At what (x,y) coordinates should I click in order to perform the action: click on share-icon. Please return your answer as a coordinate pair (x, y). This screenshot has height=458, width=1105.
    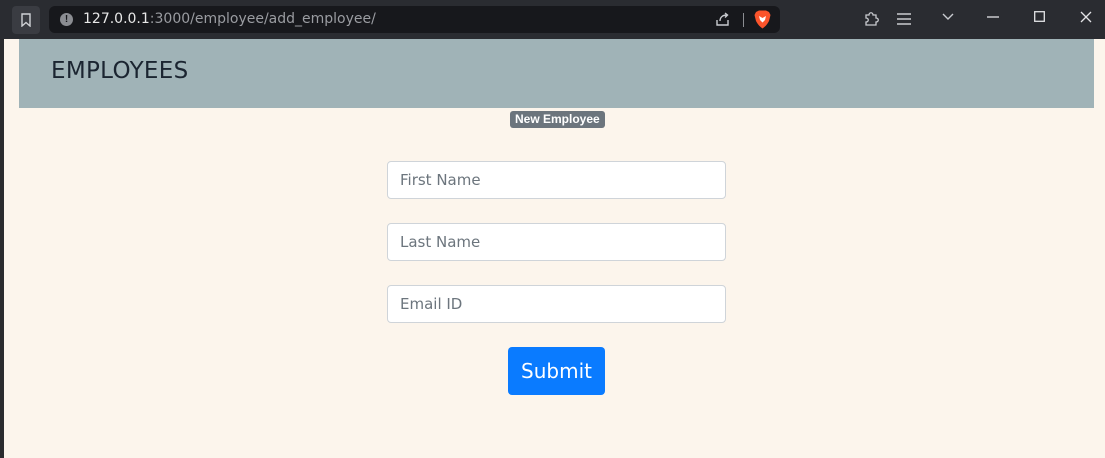
    Looking at the image, I should click on (723, 19).